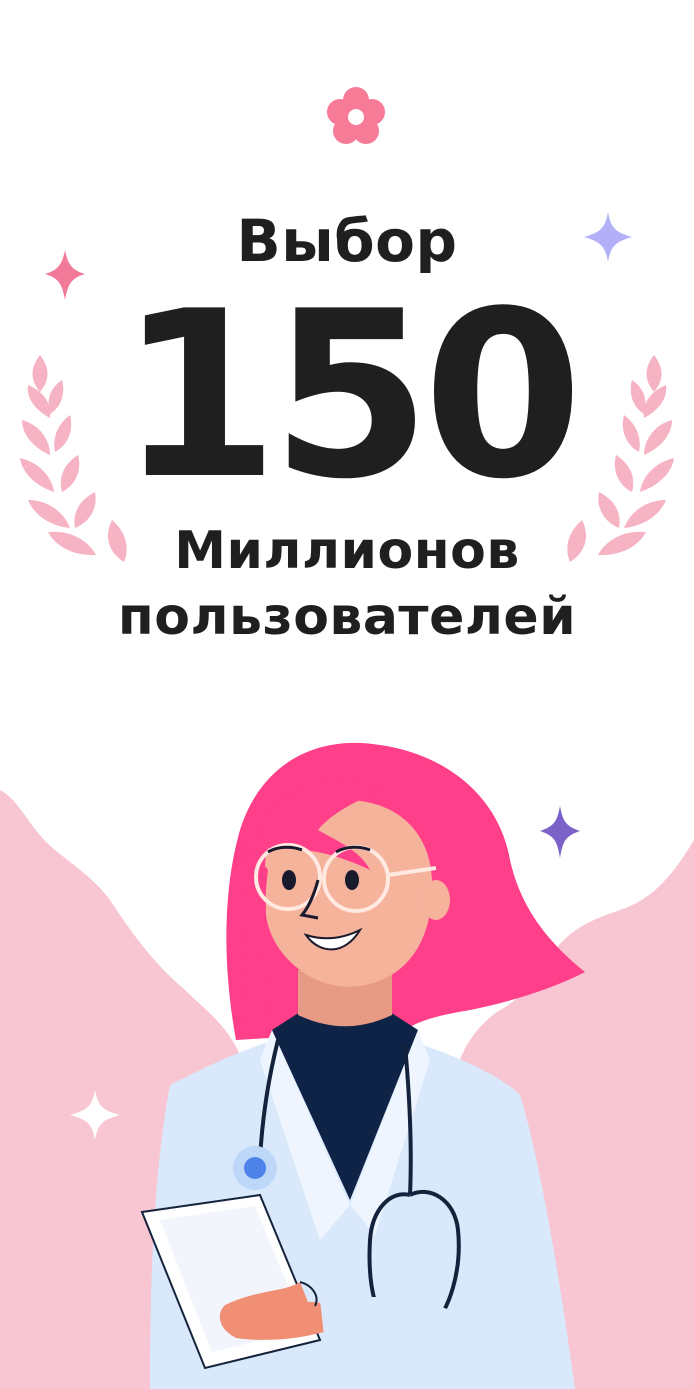 Image resolution: width=694 pixels, height=1389 pixels. I want to click on units-line-1: Миллионов, so click(347, 551).